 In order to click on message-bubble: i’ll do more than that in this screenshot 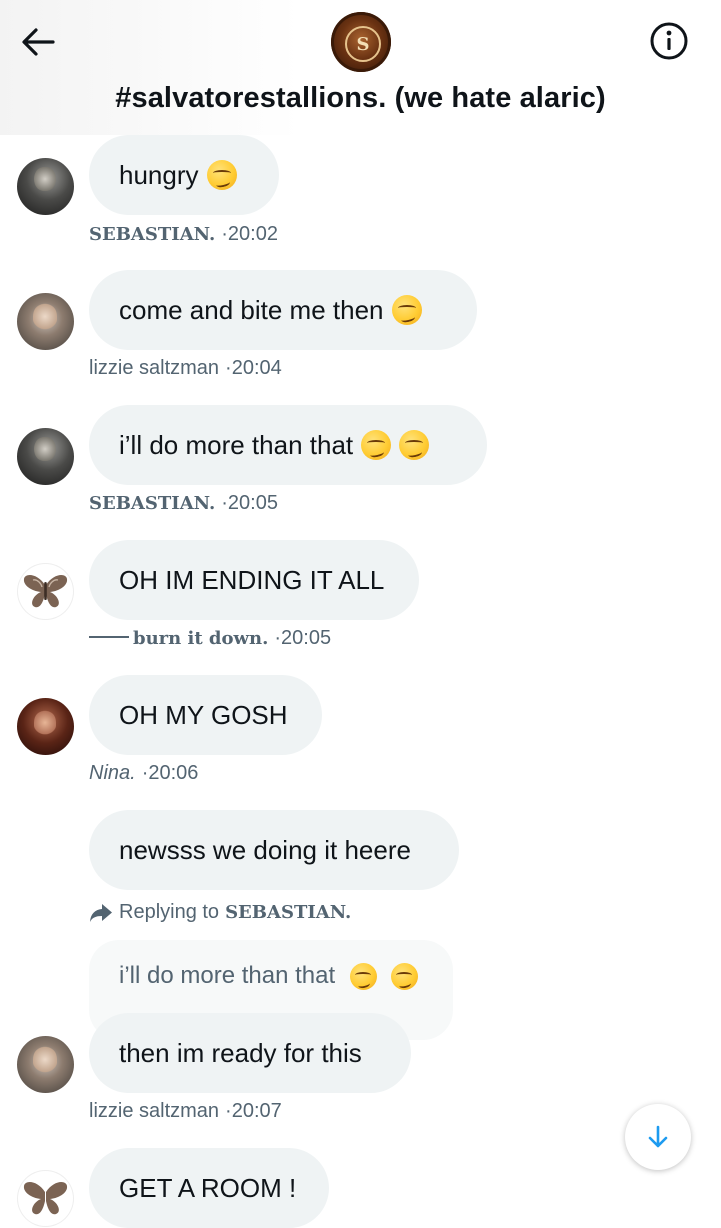, I will do `click(288, 445)`.